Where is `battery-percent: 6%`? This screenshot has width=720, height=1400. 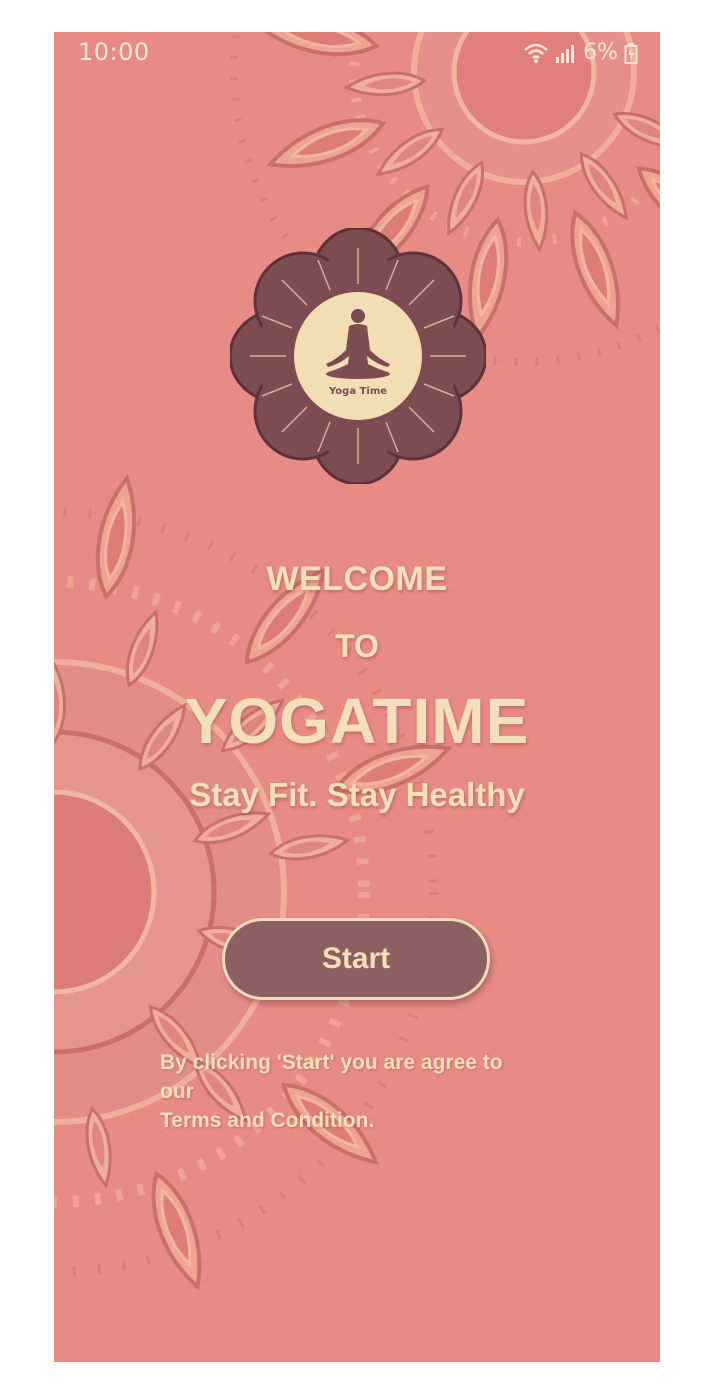
battery-percent: 6% is located at coordinates (600, 52).